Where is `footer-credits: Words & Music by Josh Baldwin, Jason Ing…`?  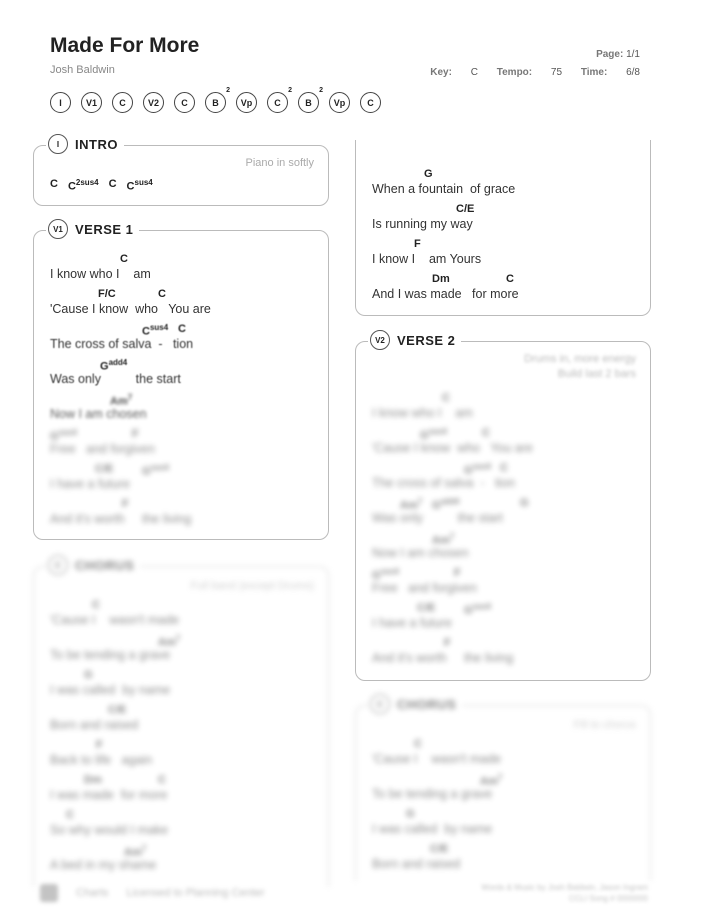 footer-credits: Words & Music by Josh Baldwin, Jason Ing… is located at coordinates (564, 893).